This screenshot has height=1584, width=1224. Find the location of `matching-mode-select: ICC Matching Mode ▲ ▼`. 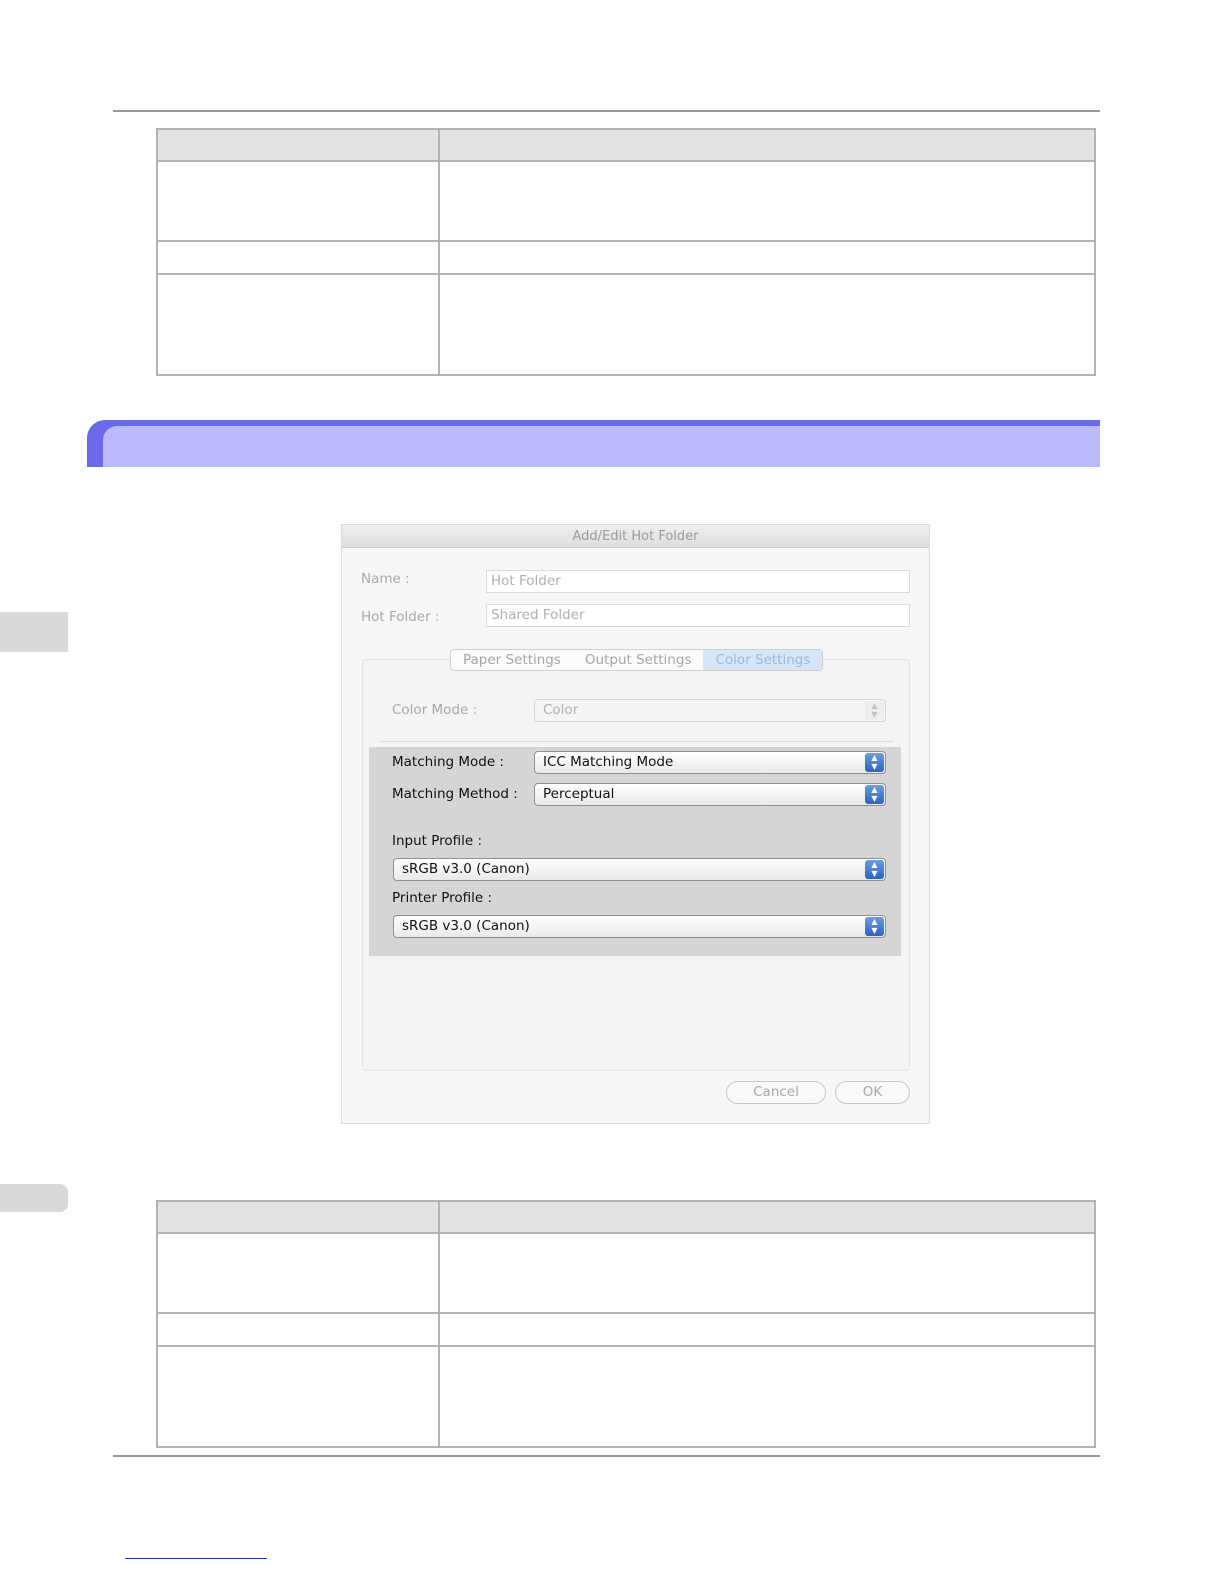

matching-mode-select: ICC Matching Mode ▲ ▼ is located at coordinates (710, 762).